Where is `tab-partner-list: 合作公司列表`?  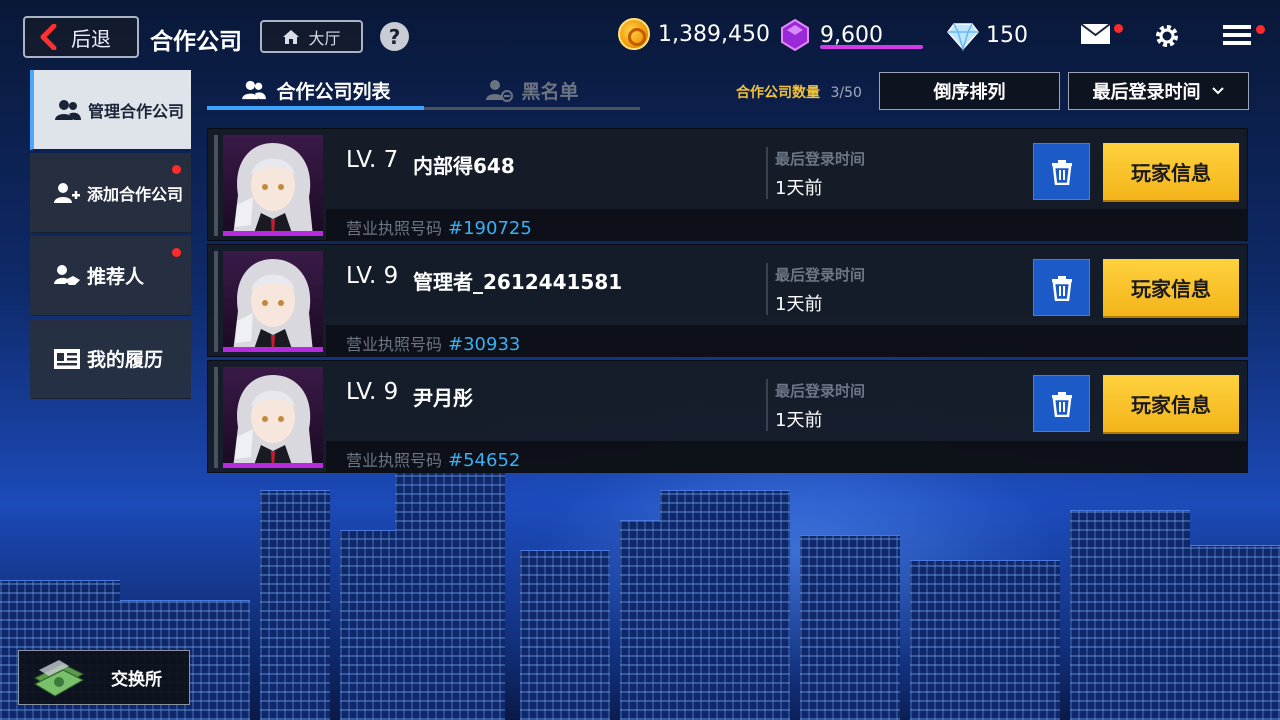
tab-partner-list: 合作公司列表 is located at coordinates (315, 90).